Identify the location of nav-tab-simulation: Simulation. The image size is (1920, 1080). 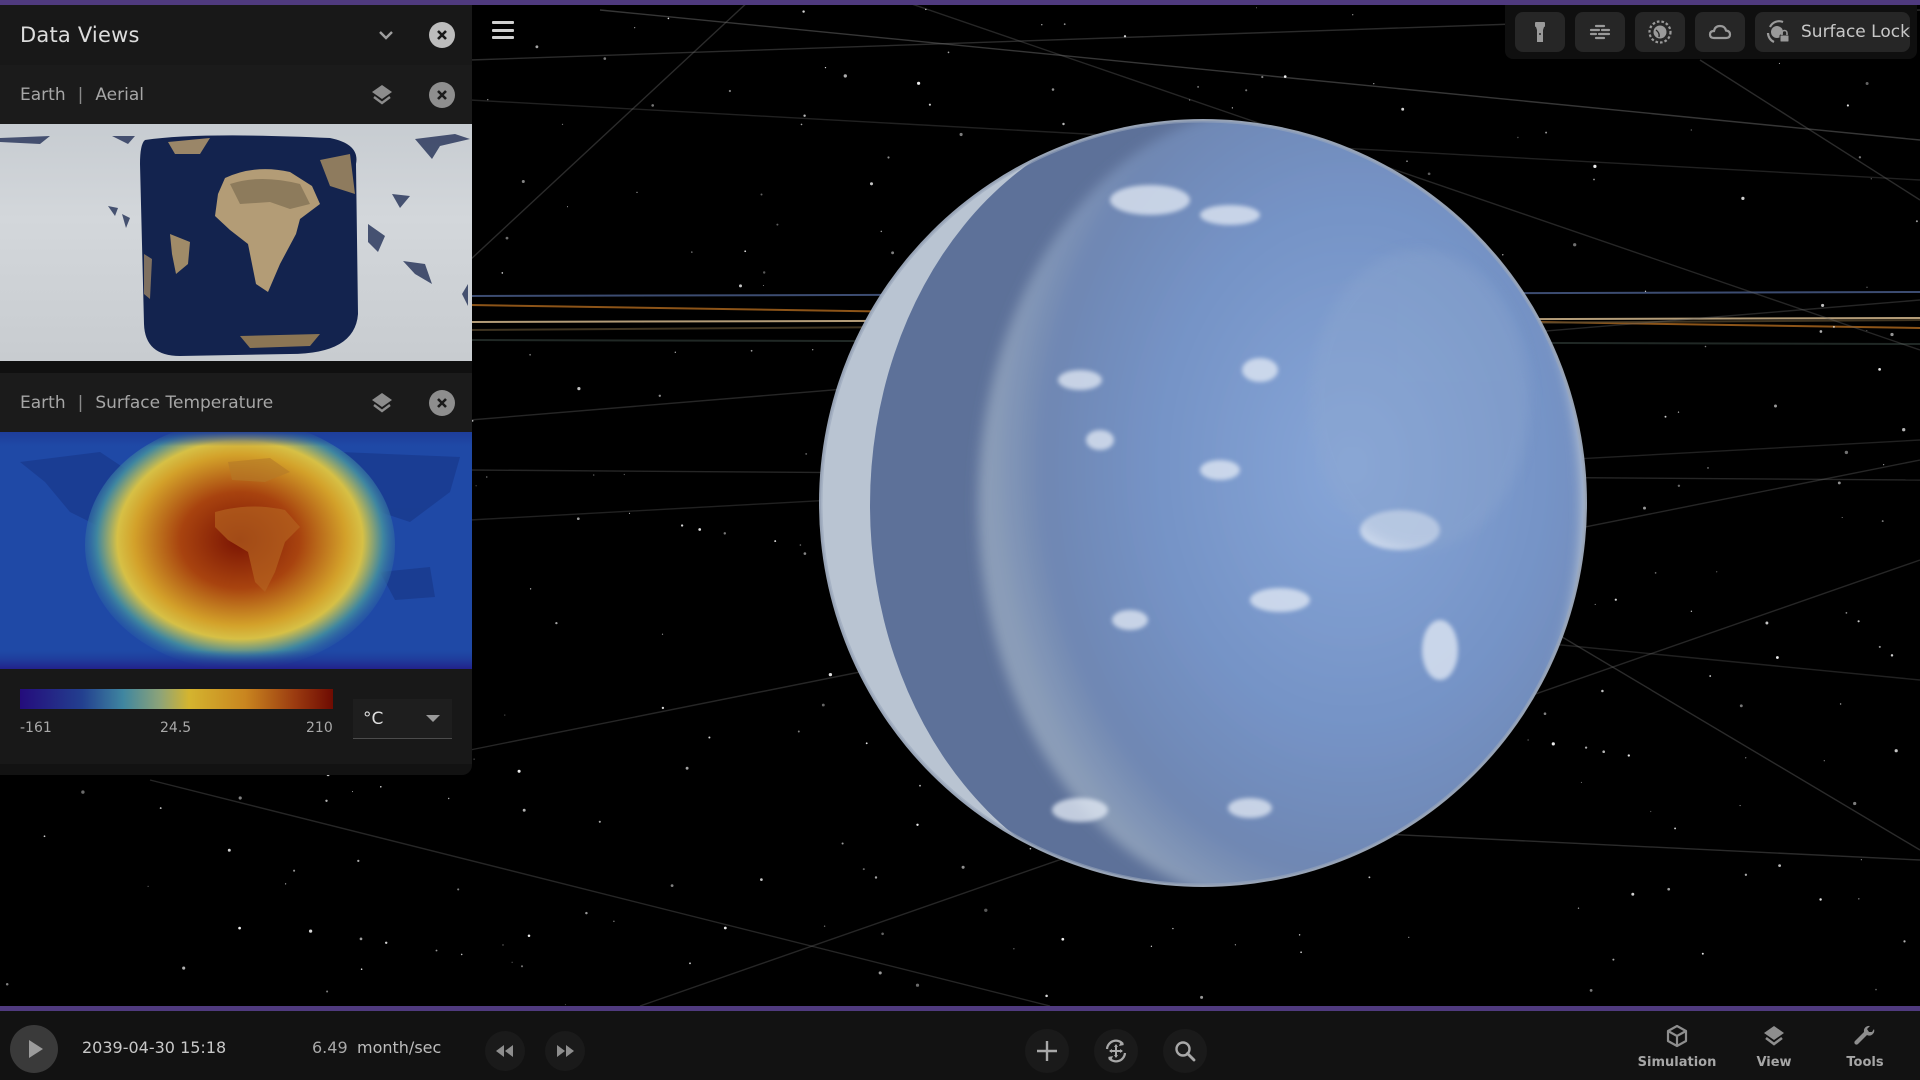
(1677, 1046).